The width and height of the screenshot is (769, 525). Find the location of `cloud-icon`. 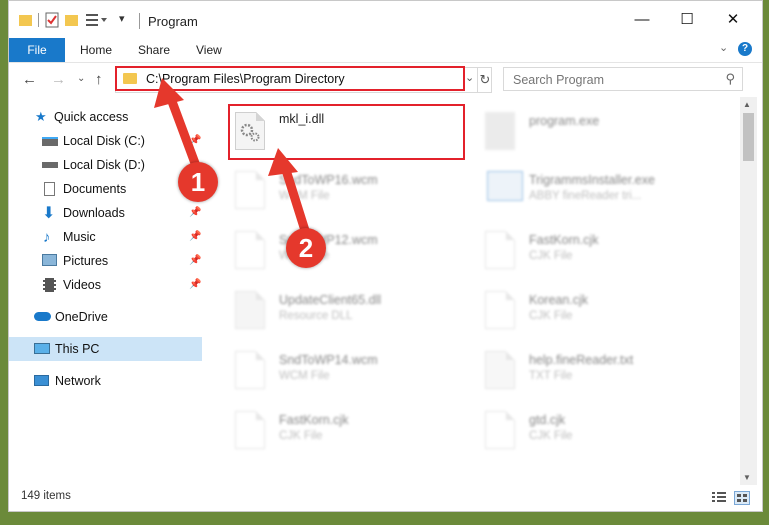

cloud-icon is located at coordinates (42, 316).